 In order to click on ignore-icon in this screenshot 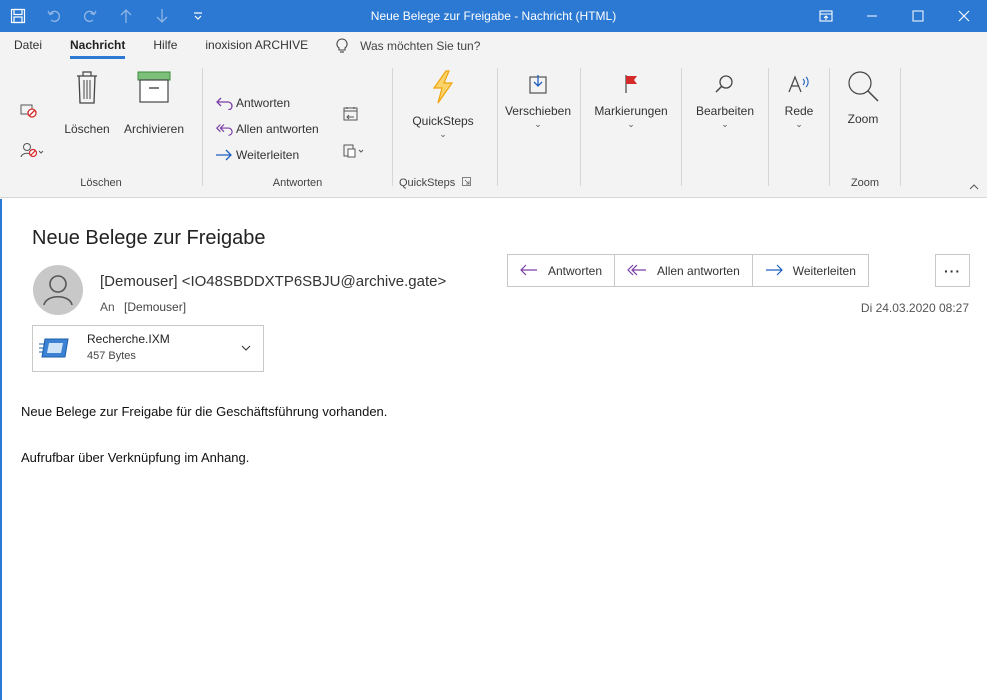, I will do `click(29, 111)`.